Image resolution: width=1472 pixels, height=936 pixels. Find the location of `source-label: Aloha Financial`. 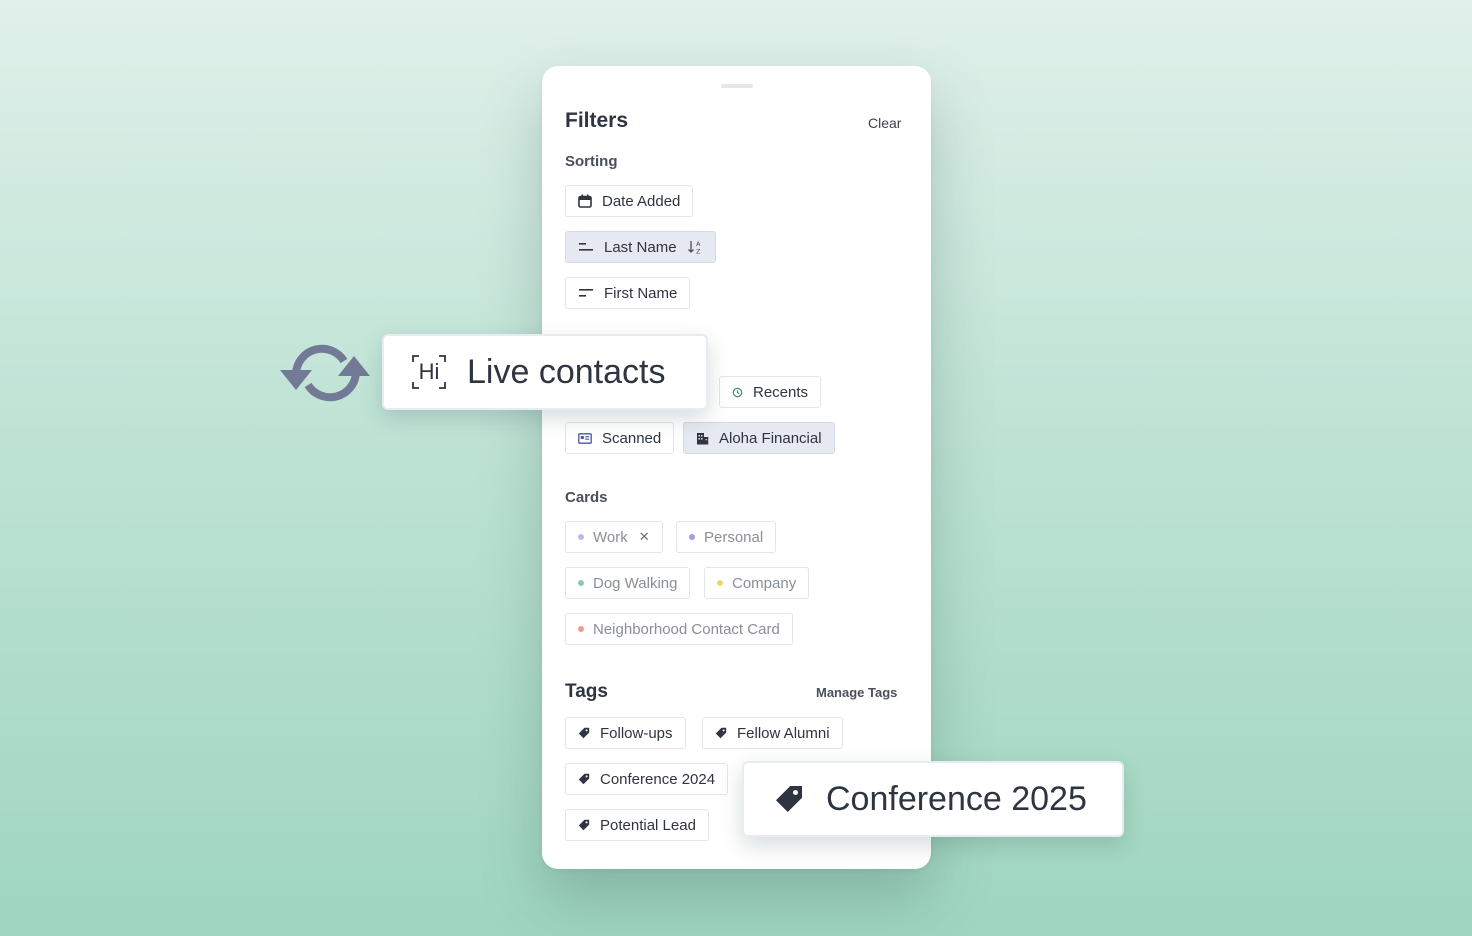

source-label: Aloha Financial is located at coordinates (770, 438).